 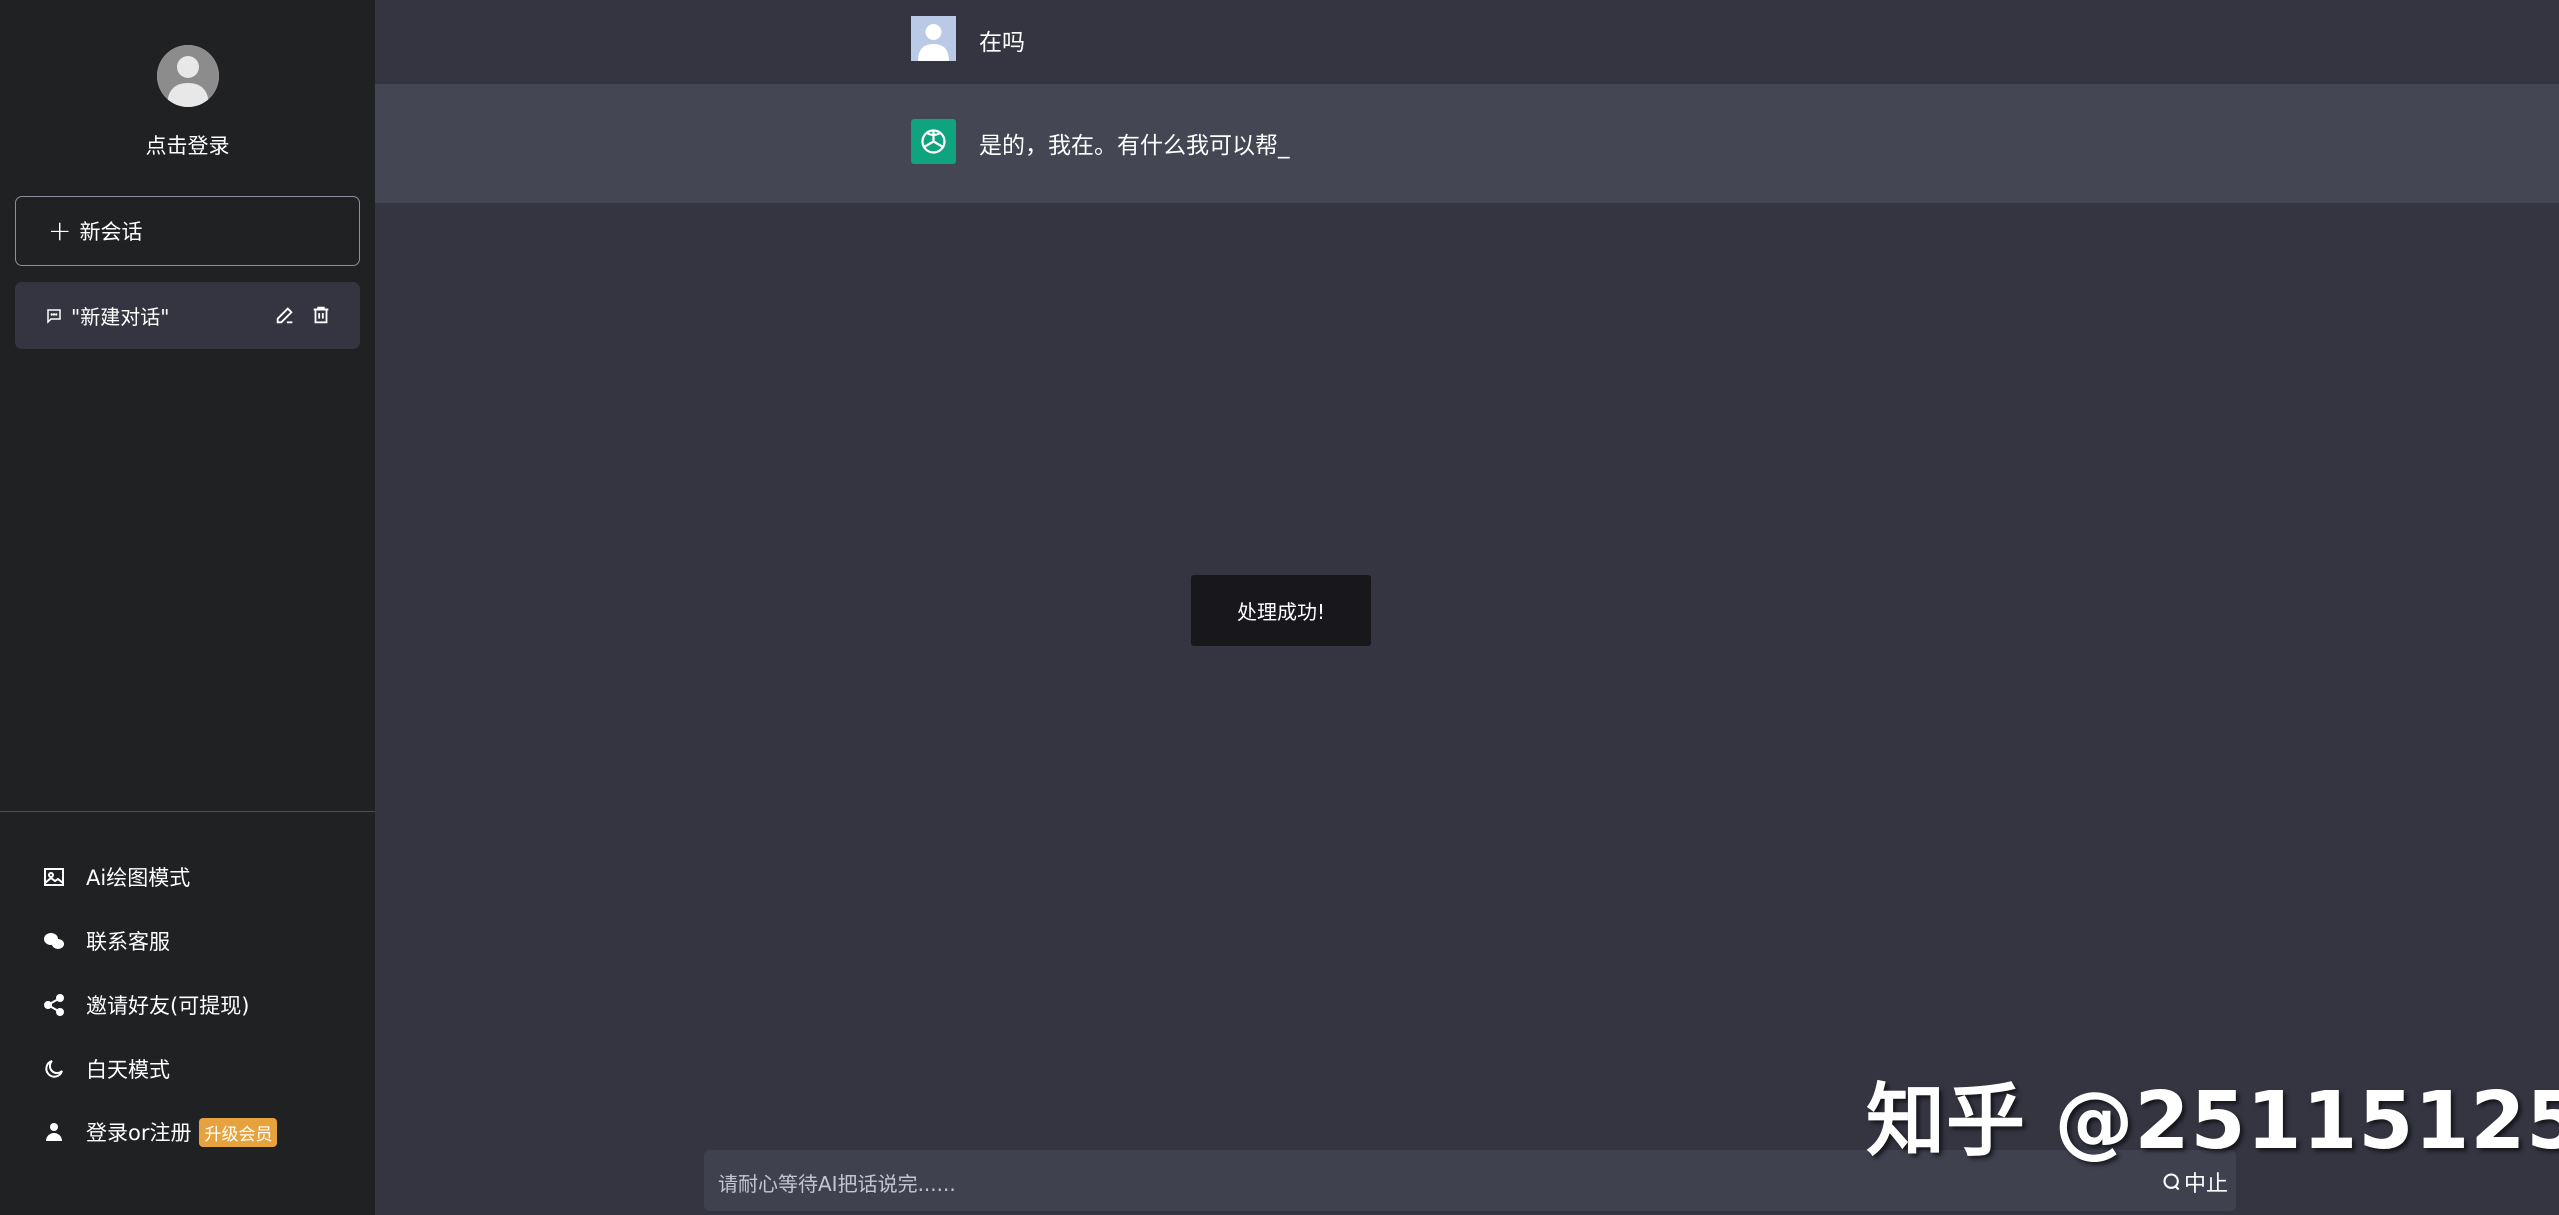 What do you see at coordinates (54, 941) in the screenshot?
I see `wechat-icon` at bounding box center [54, 941].